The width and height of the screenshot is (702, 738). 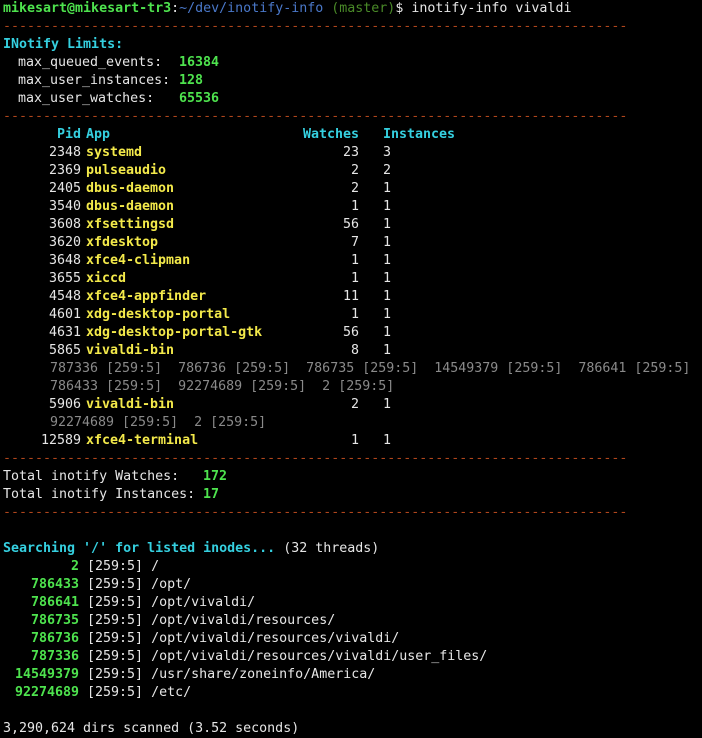 I want to click on row-pid: 3608, so click(x=64, y=224).